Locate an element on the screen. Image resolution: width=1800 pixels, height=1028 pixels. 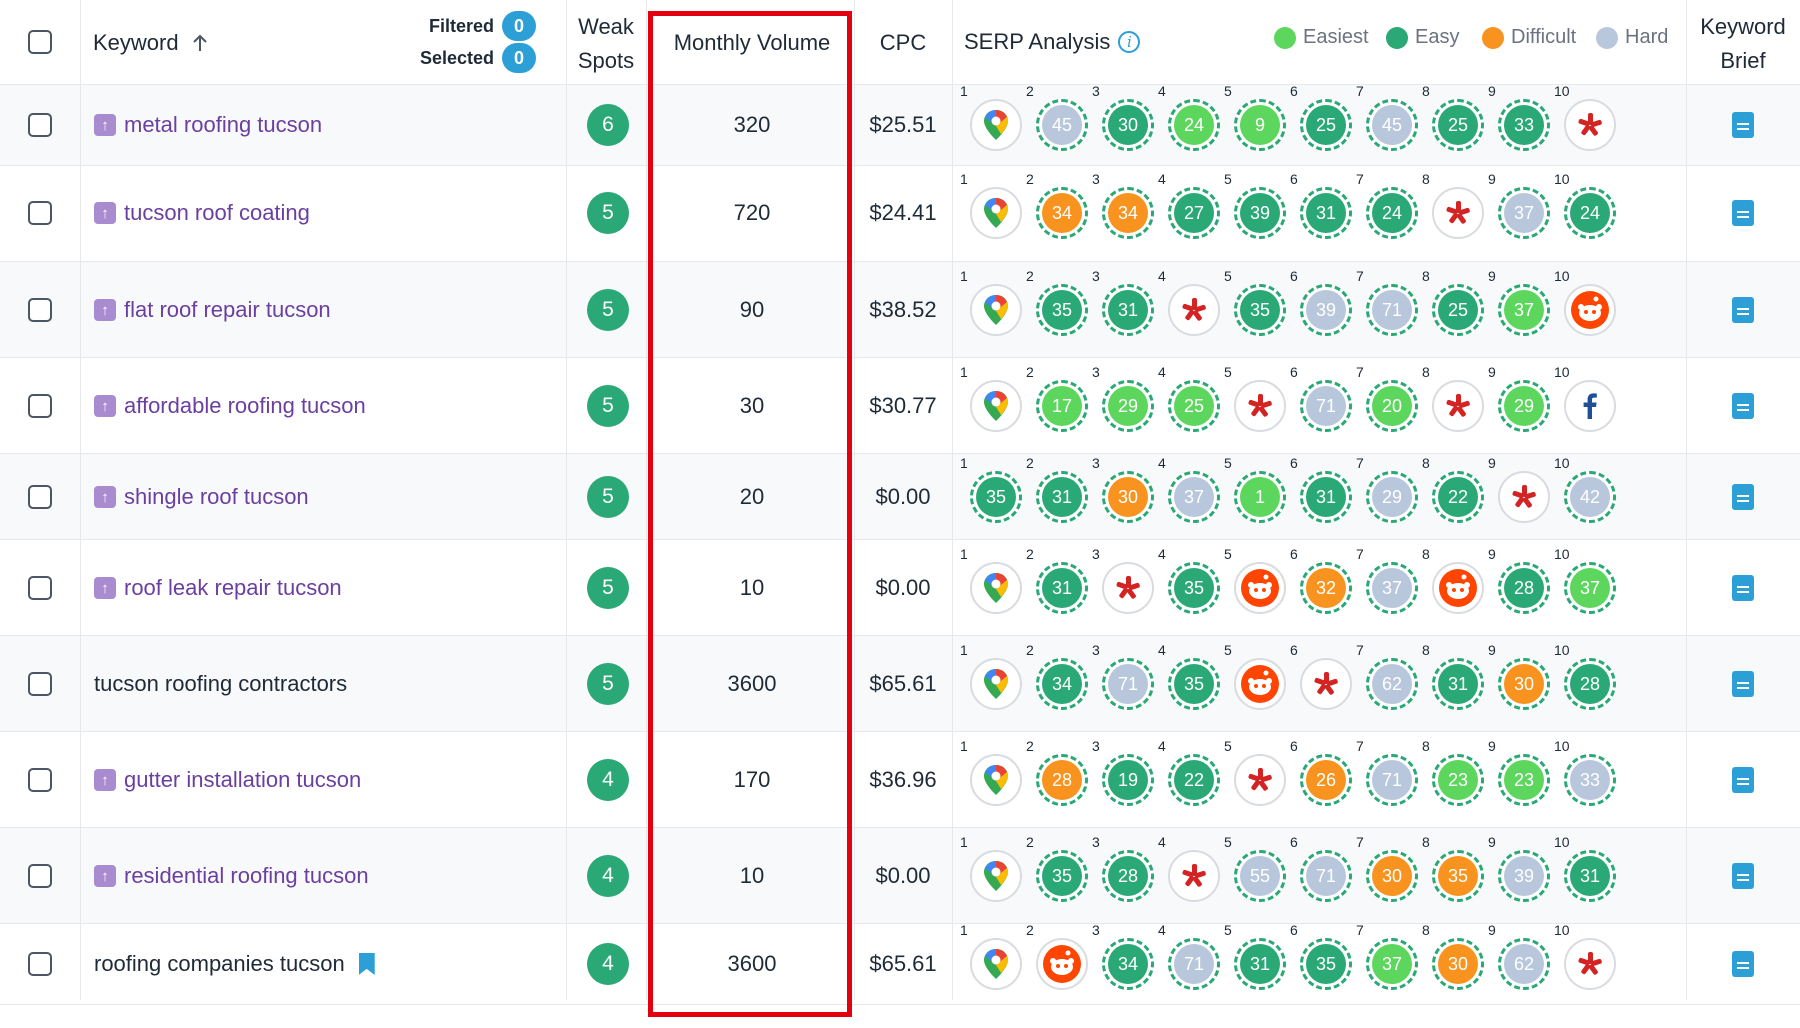
serp-position: 10 37 is located at coordinates (1587, 588).